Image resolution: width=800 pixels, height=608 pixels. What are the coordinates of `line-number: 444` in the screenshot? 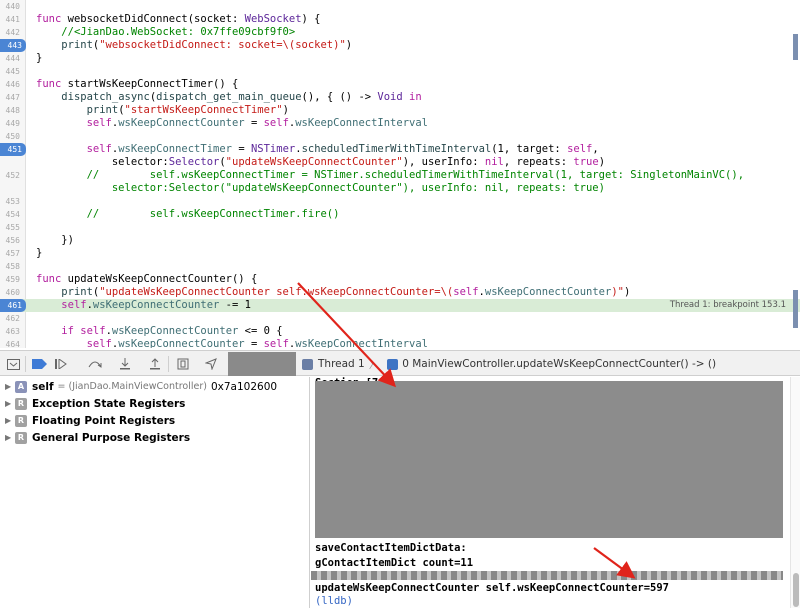 It's located at (12, 58).